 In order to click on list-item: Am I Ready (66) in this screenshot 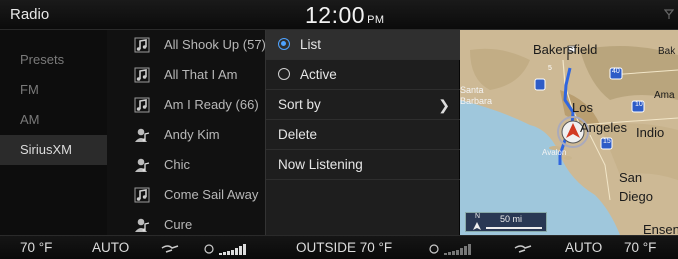, I will do `click(187, 105)`.